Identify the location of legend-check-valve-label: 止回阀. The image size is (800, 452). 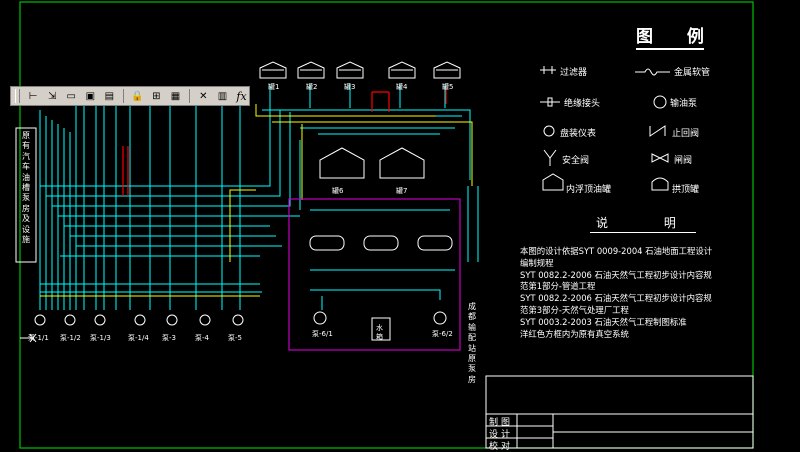
(686, 134).